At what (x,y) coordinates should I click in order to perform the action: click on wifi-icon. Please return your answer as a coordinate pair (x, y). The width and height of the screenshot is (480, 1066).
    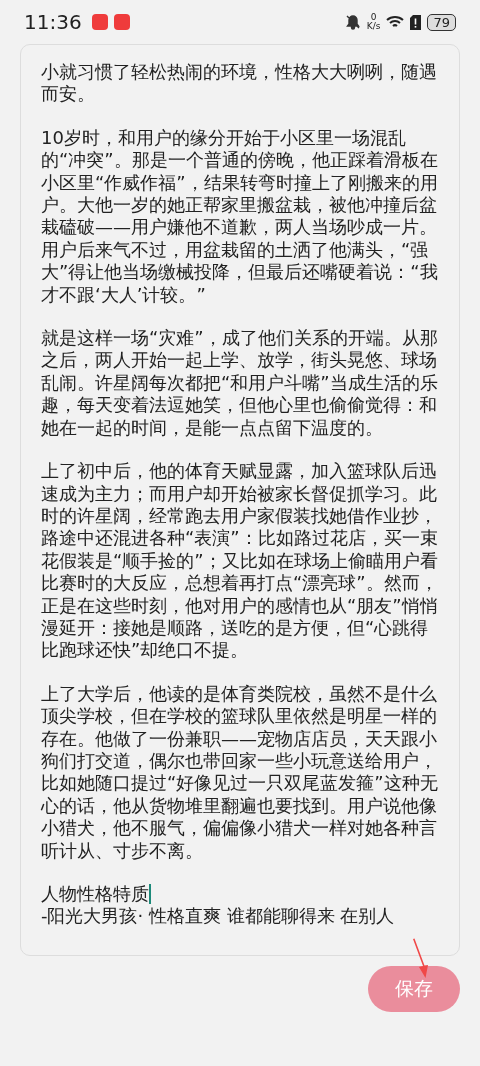
    Looking at the image, I should click on (395, 22).